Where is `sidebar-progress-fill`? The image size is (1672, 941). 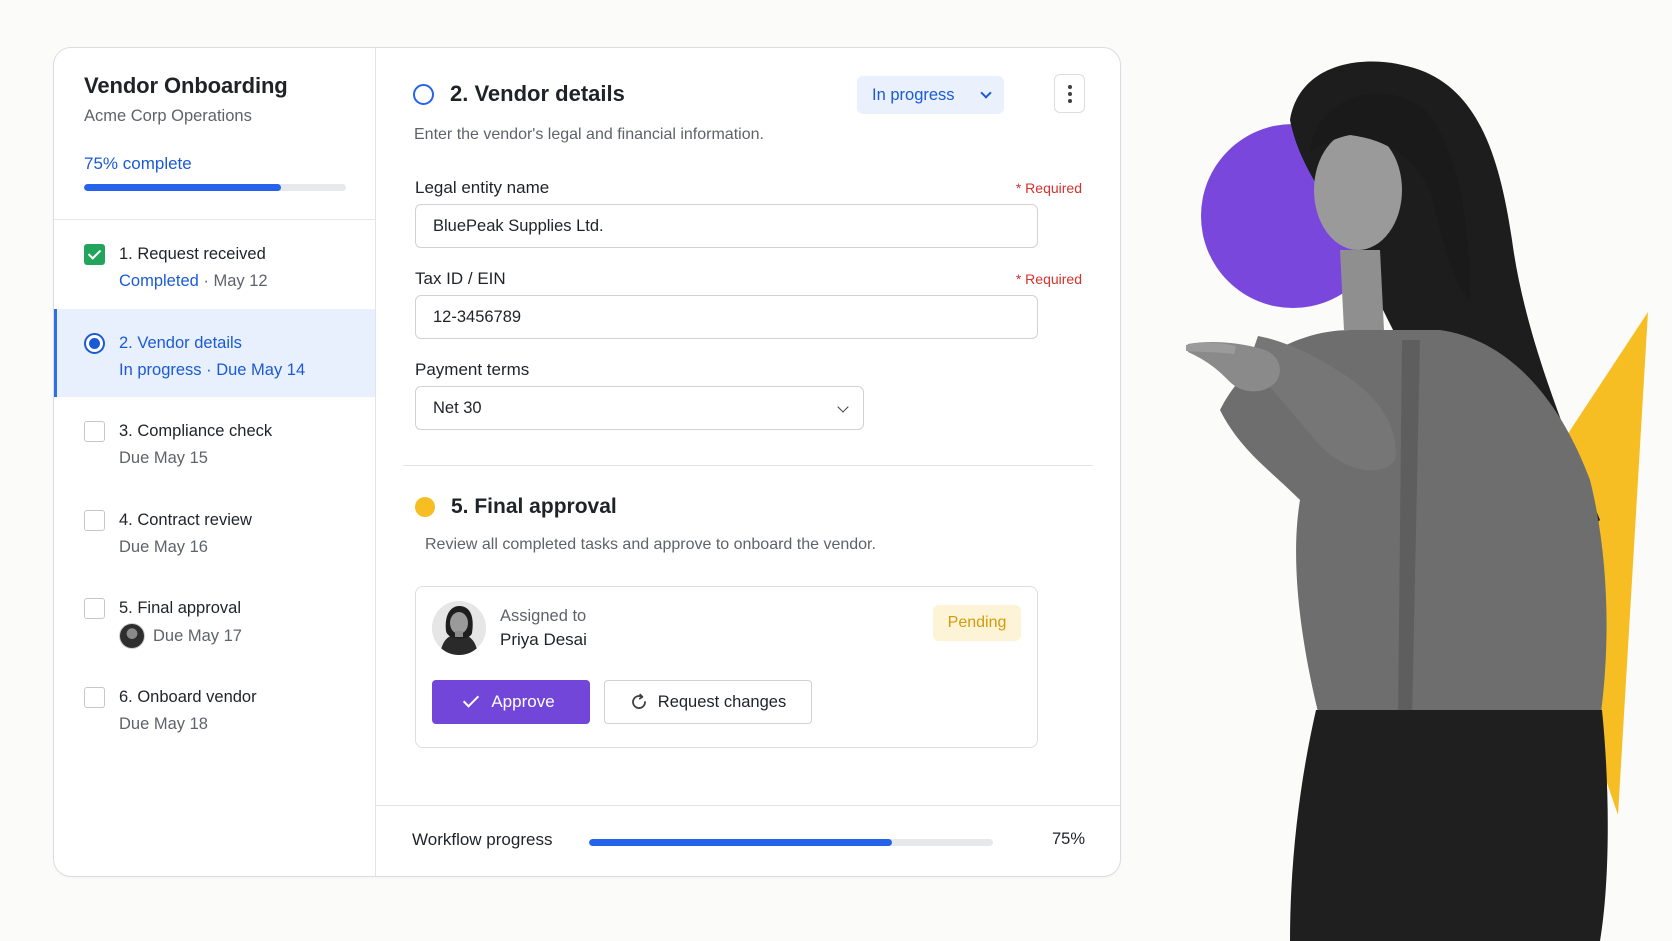
sidebar-progress-fill is located at coordinates (182, 187).